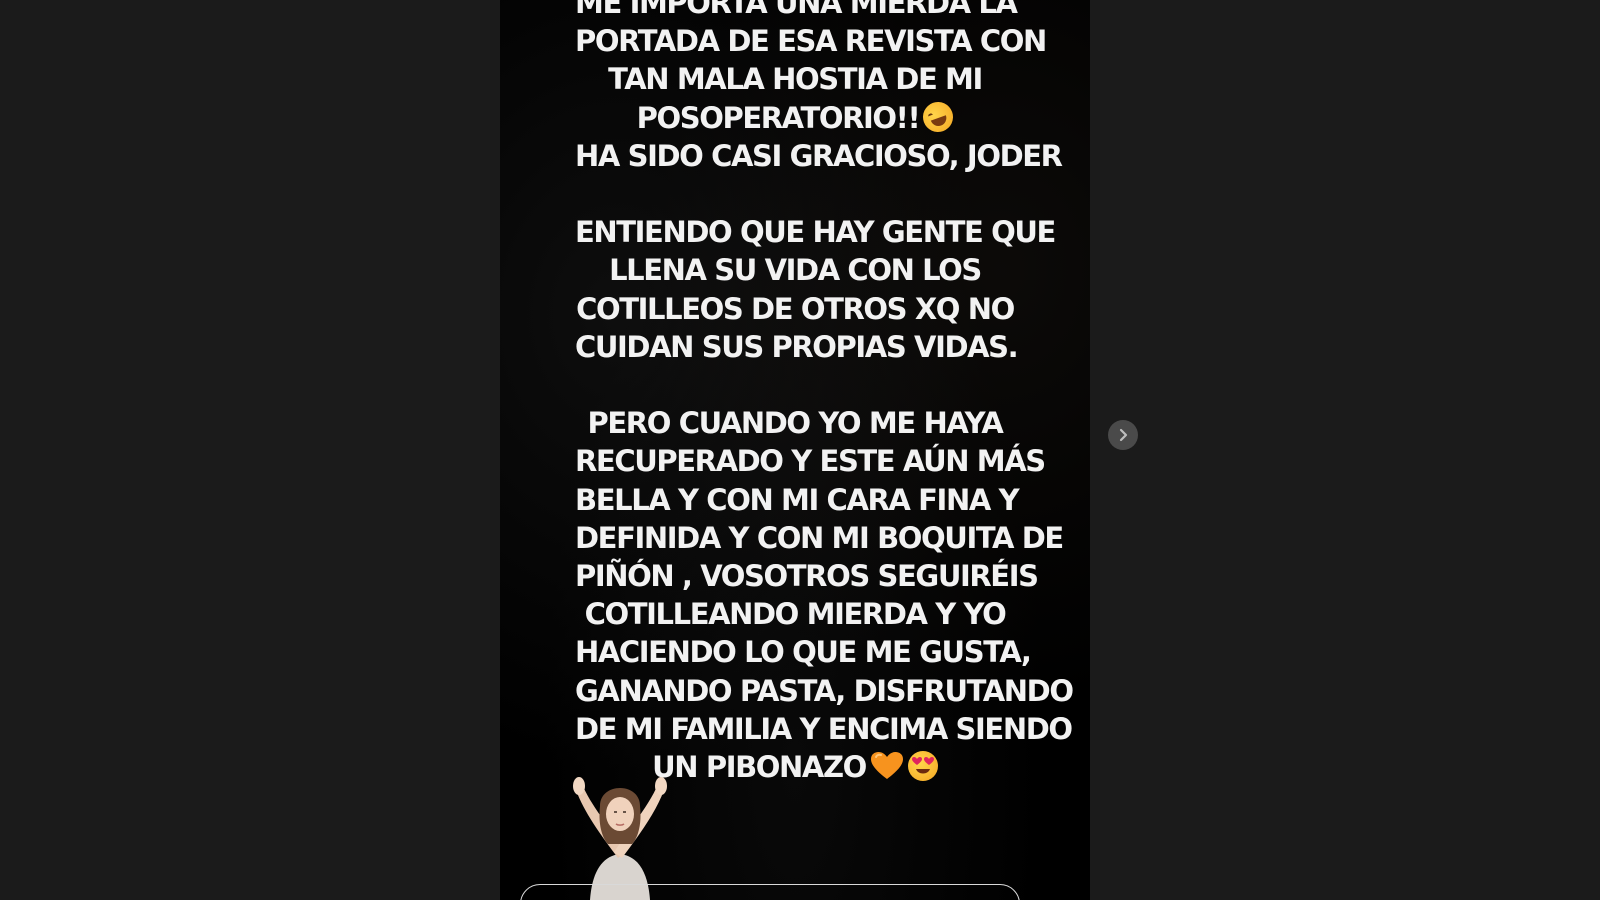 The width and height of the screenshot is (1600, 900). I want to click on text-line: PIÑÓN , VOSOTROS SEGUIRÉIS, so click(807, 576).